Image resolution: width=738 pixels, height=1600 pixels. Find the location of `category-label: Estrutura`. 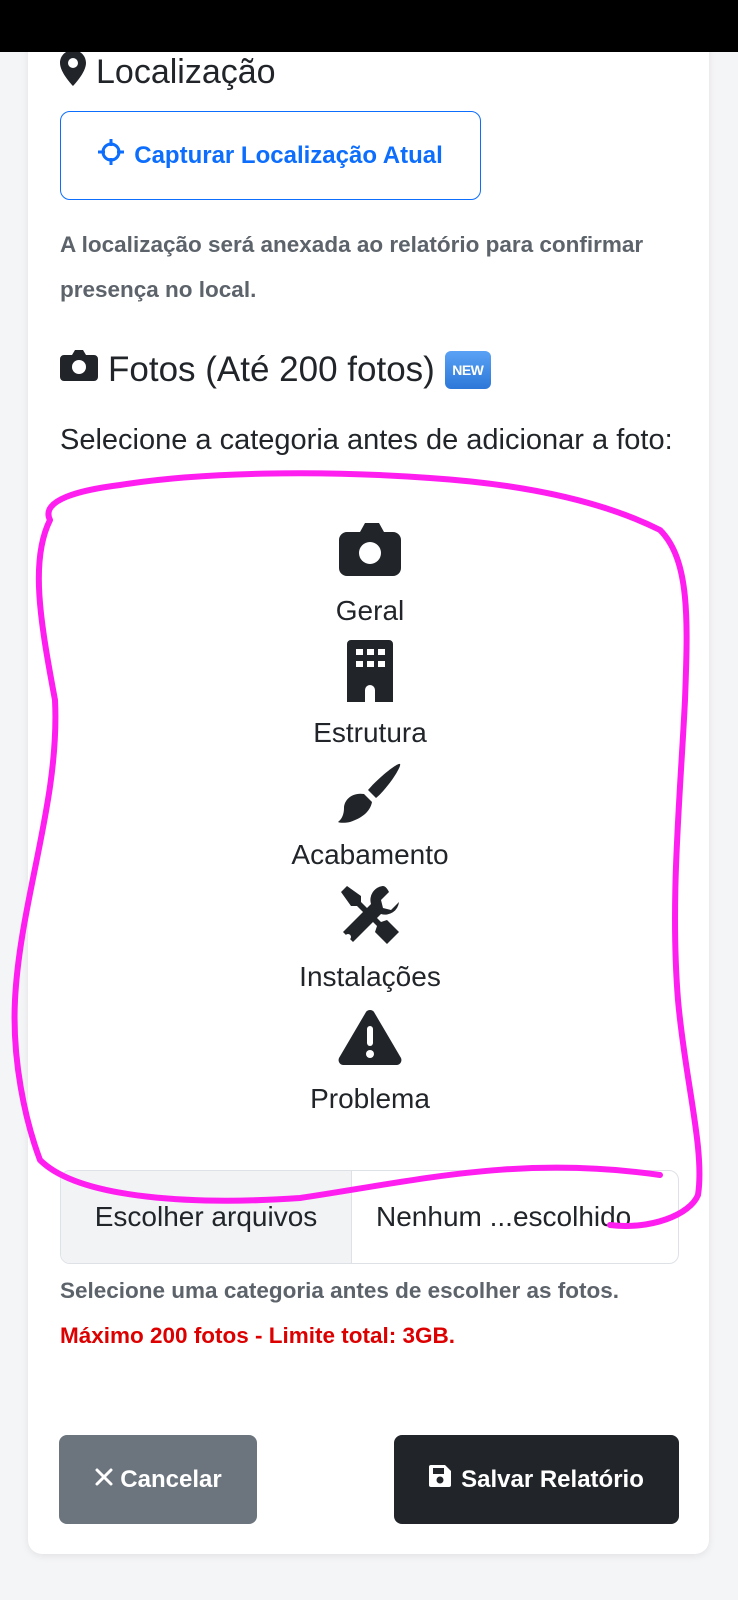

category-label: Estrutura is located at coordinates (370, 732).